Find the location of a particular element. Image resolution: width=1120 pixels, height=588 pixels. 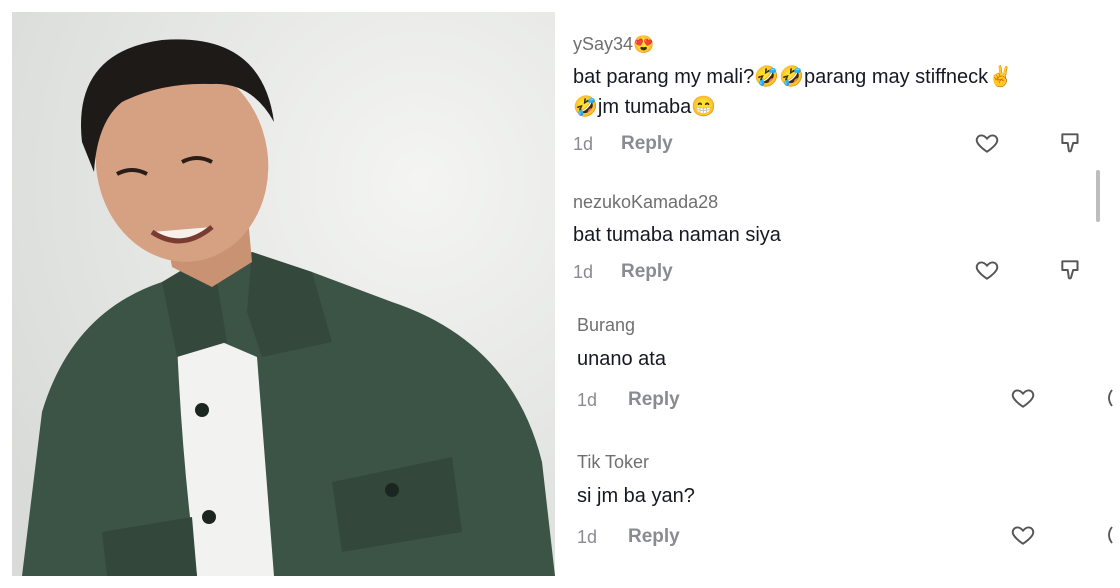

username-text: ySay34 is located at coordinates (603, 44).